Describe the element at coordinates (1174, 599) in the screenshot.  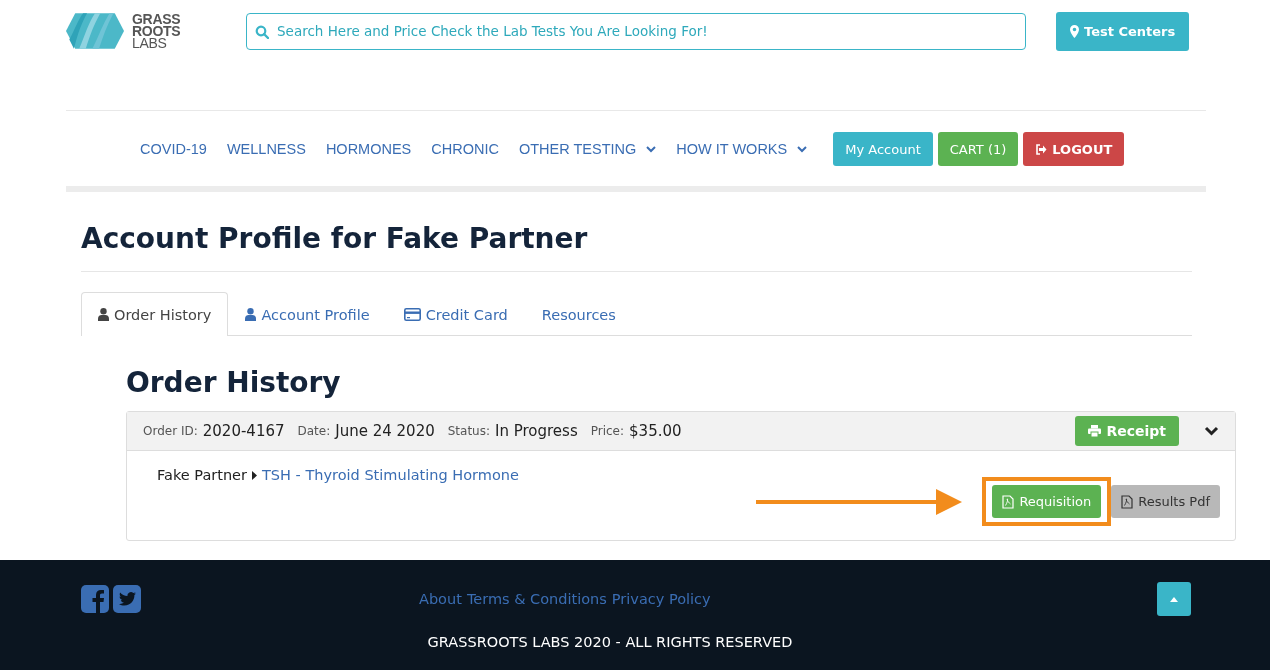
I see `caret-up-icon` at that location.